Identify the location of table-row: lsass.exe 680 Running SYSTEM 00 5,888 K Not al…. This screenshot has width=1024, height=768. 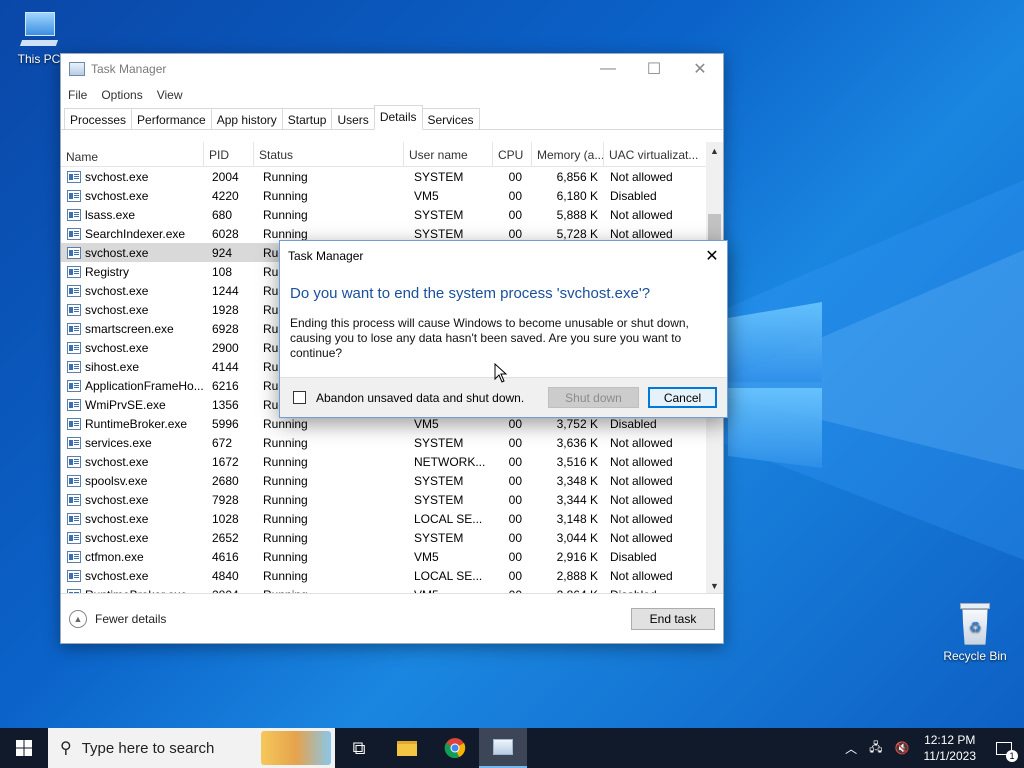
(392, 214).